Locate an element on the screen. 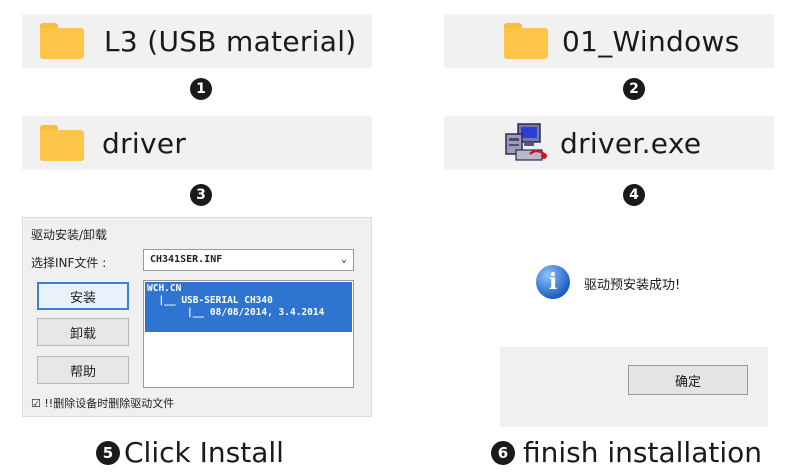 The width and height of the screenshot is (794, 475). ok-button: 确定 is located at coordinates (688, 380).